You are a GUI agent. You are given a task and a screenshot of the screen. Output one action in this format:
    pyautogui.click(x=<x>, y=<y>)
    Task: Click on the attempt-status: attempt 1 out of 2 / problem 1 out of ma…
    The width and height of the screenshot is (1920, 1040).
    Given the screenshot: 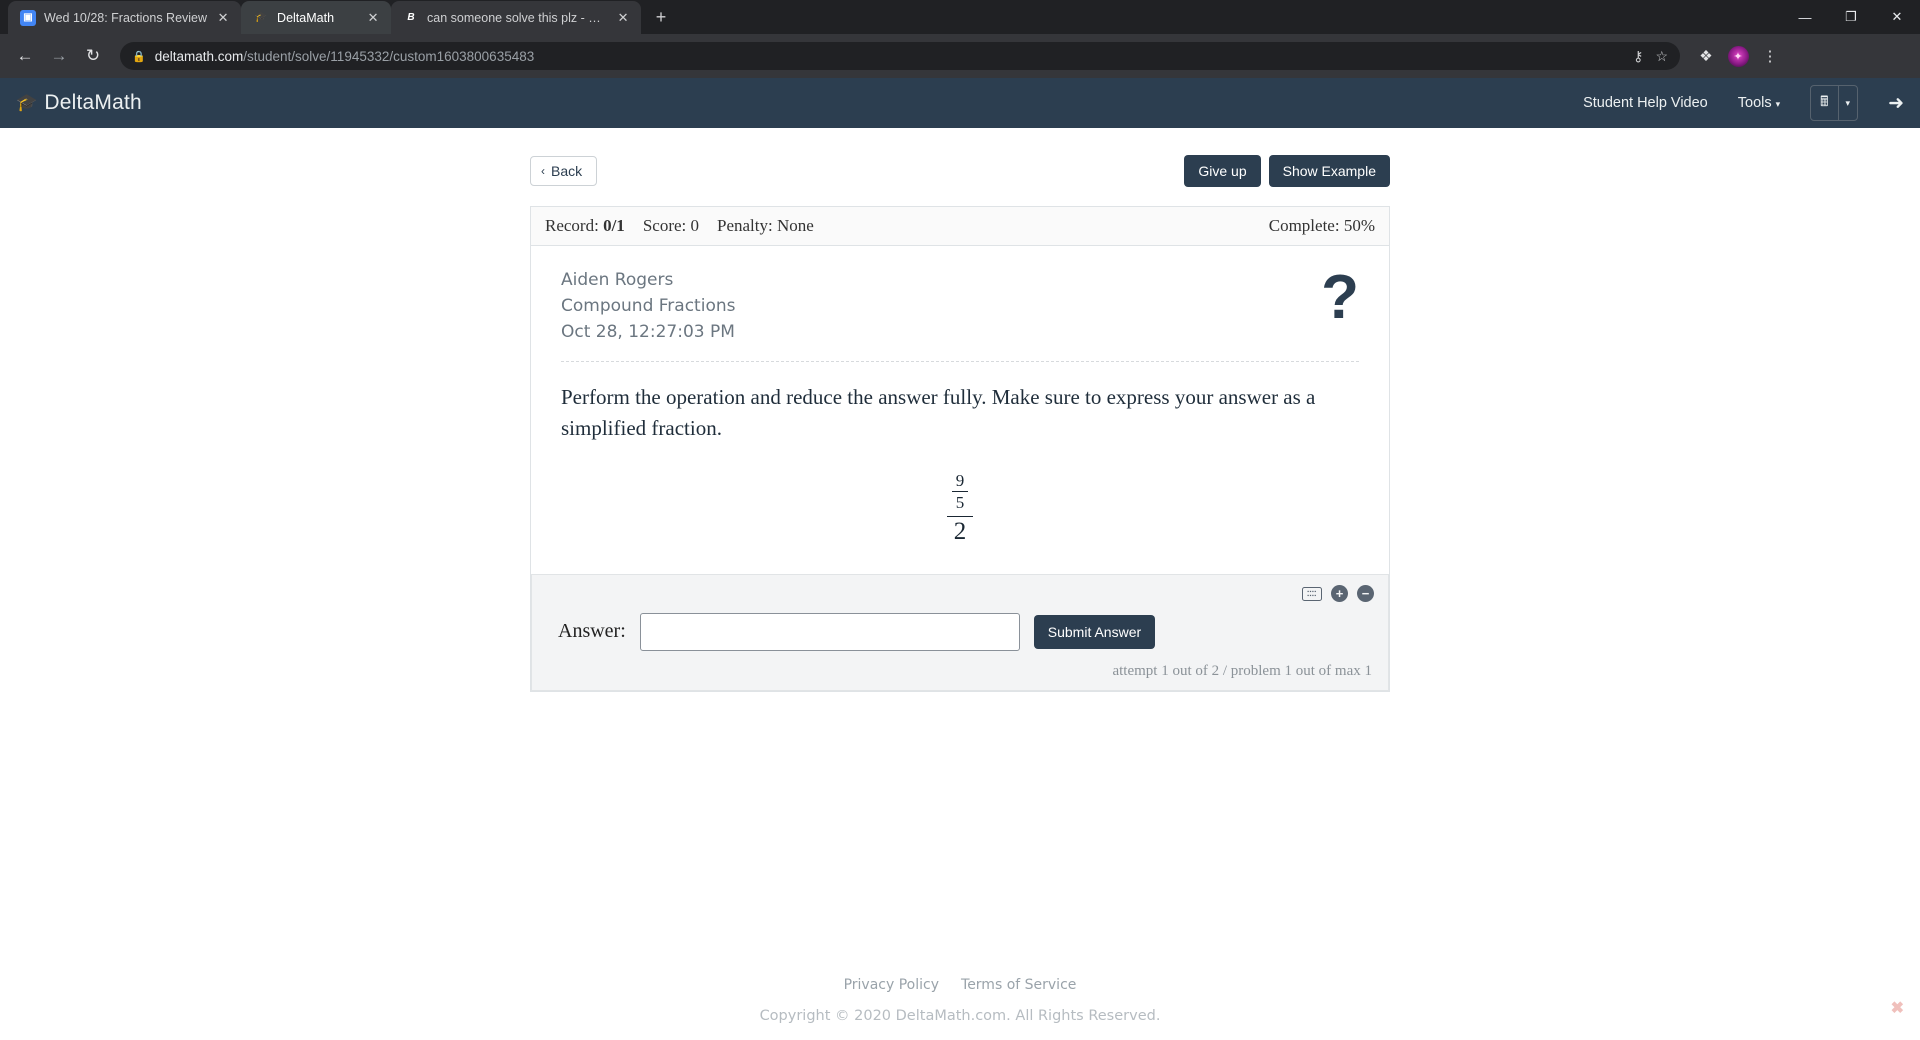 What is the action you would take?
    pyautogui.click(x=1242, y=670)
    